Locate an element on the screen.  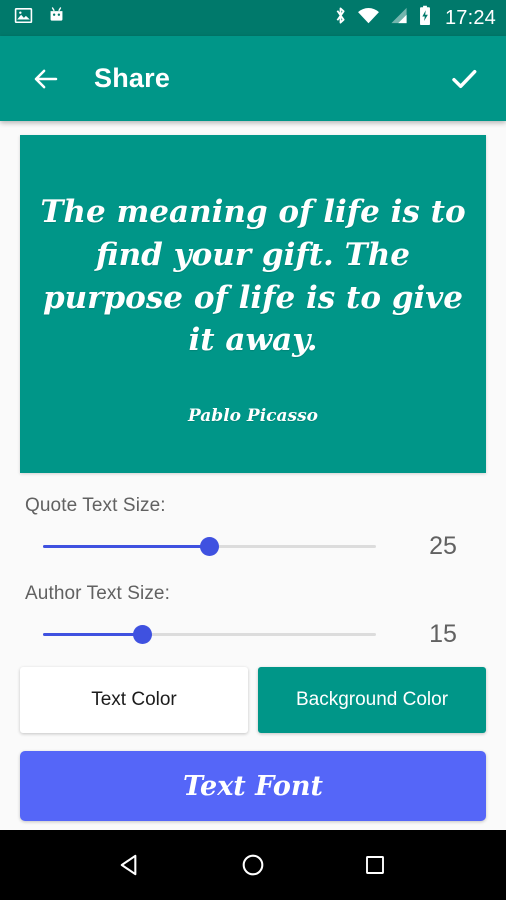
status-bar-system-icons: 17:24 is located at coordinates (414, 18).